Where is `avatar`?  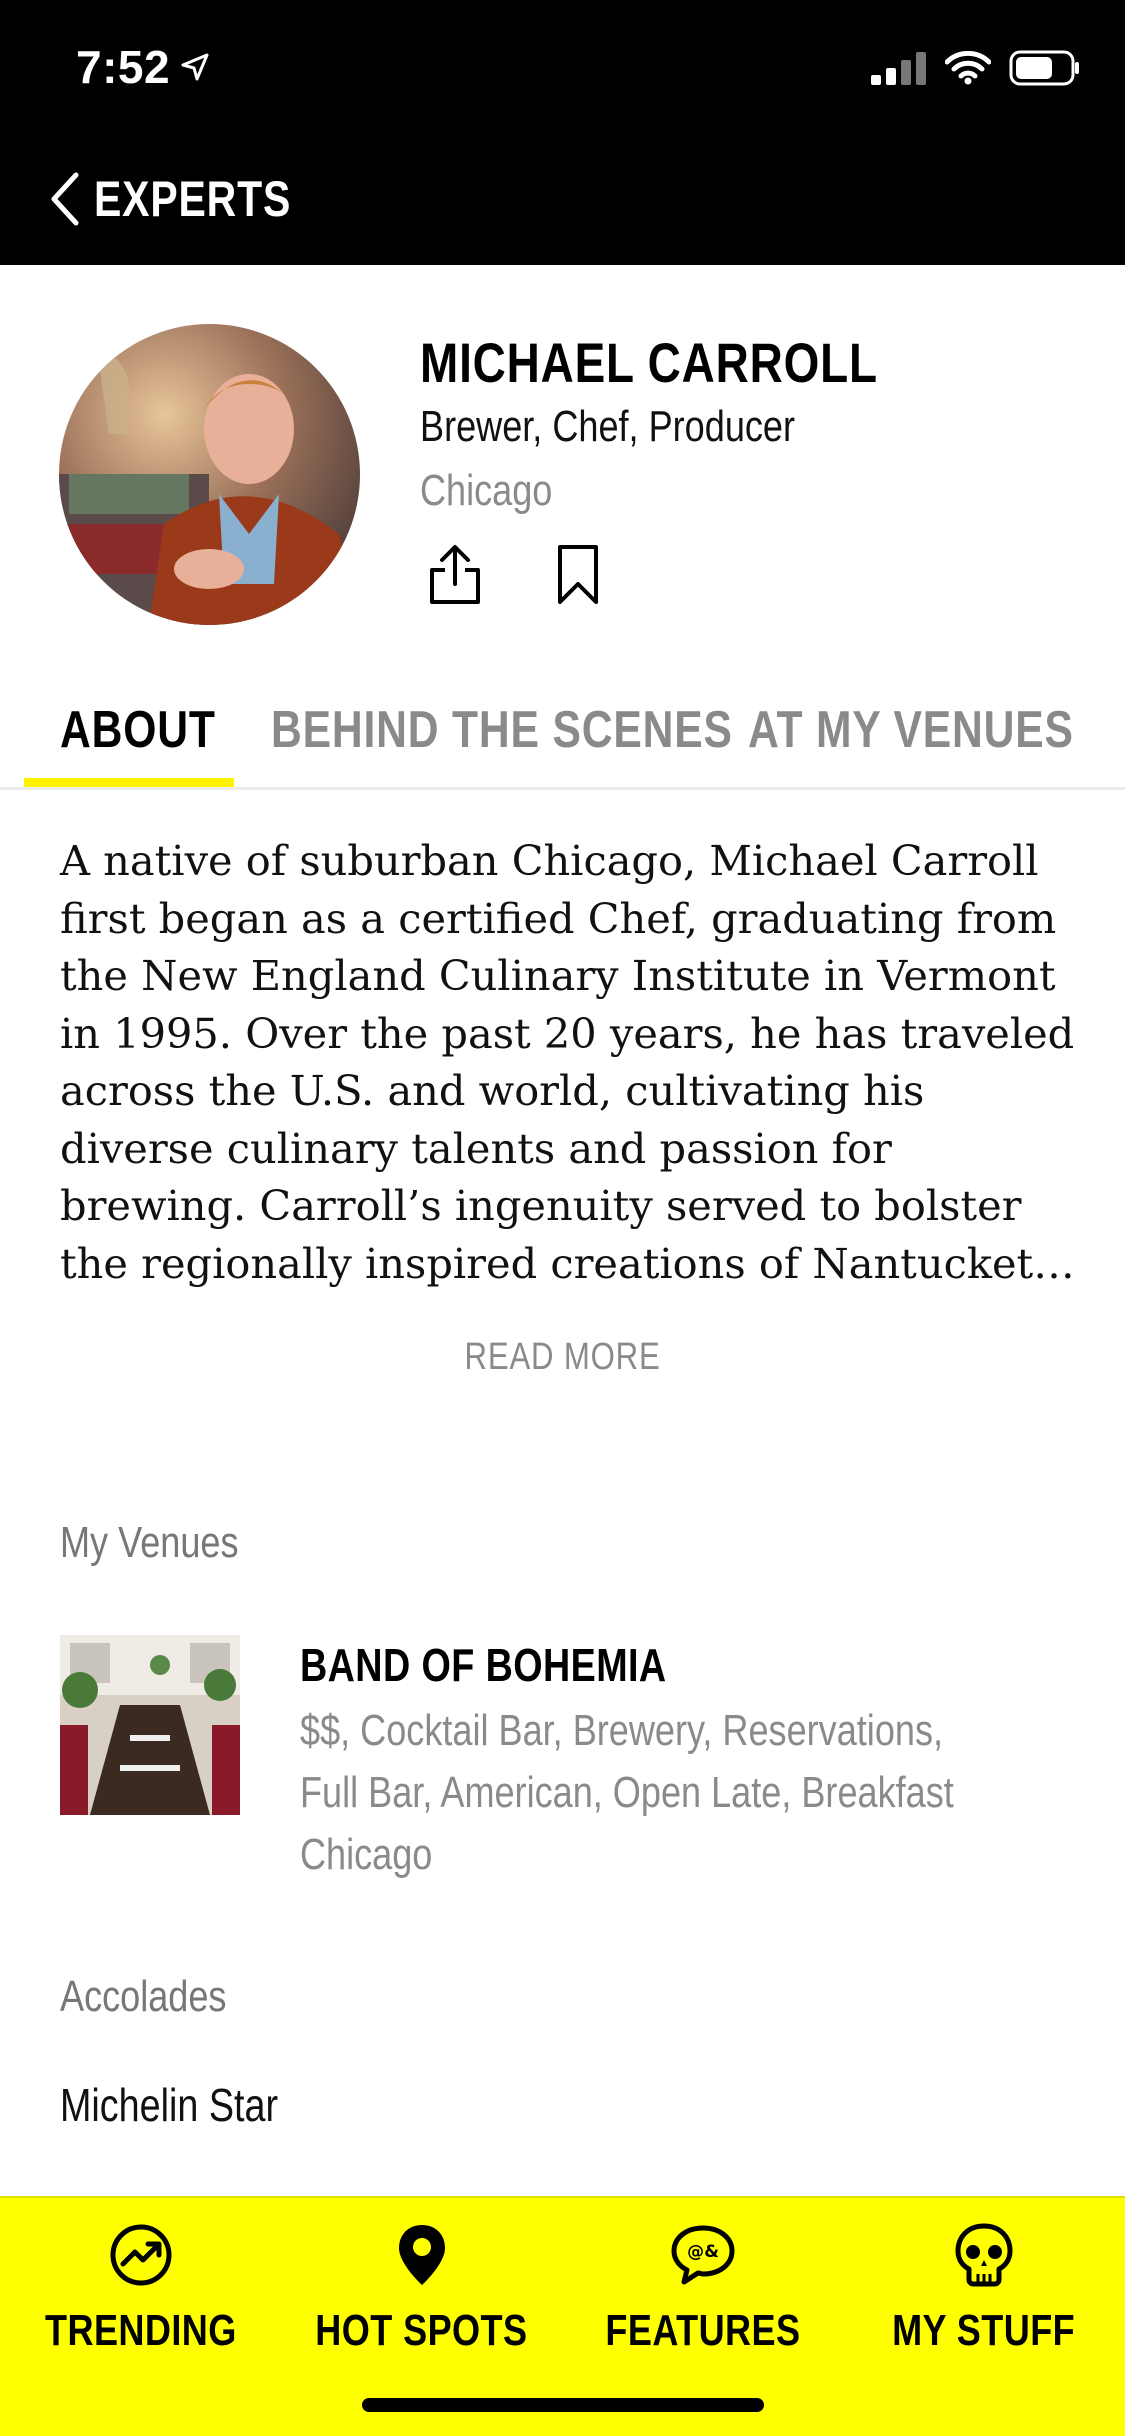 avatar is located at coordinates (209, 474).